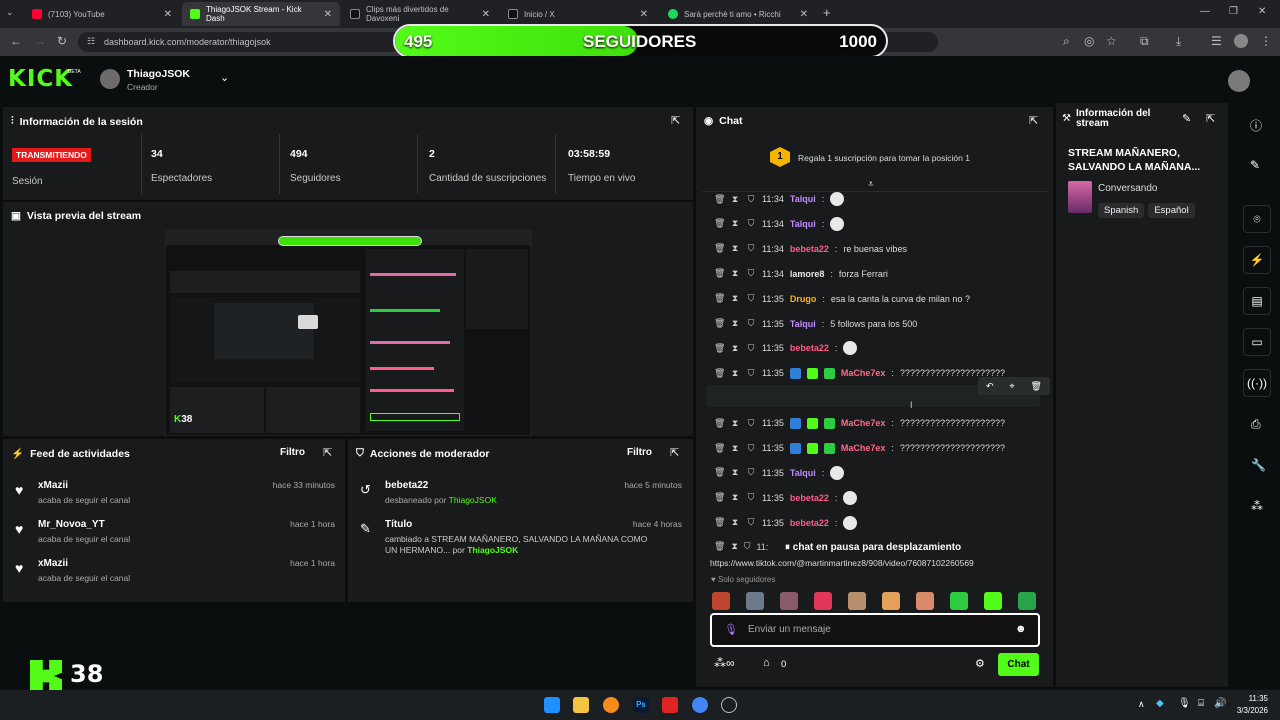 This screenshot has width=1280, height=720. I want to click on wrench-icon: 🔧, so click(1258, 465).